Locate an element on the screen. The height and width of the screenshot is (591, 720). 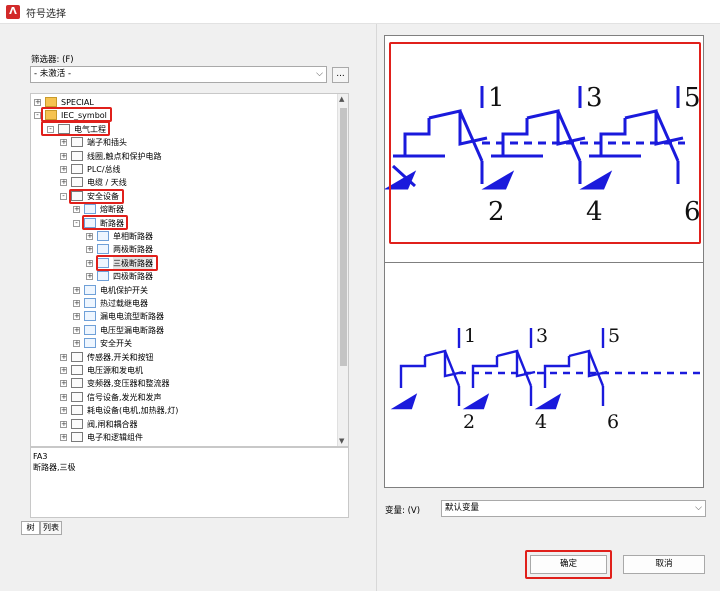
symbol-code: FA3 is located at coordinates (40, 456).